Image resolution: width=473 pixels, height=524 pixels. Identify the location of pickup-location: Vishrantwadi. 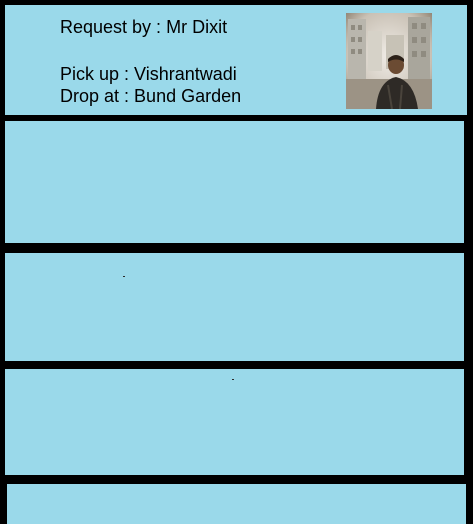
(185, 74).